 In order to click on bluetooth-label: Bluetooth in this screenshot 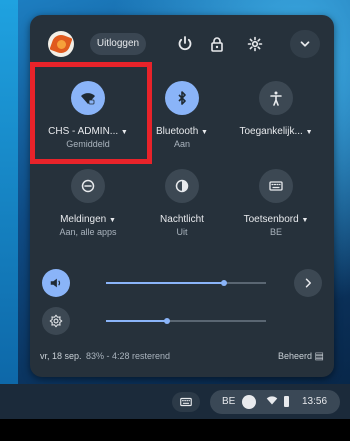, I will do `click(177, 131)`.